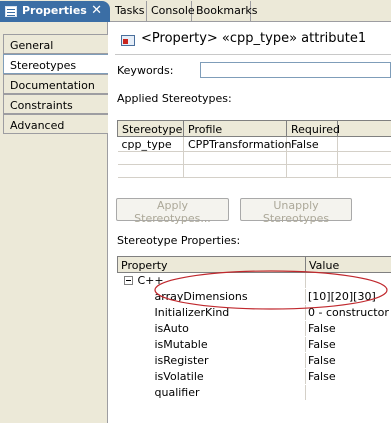  I want to click on properties-icon, so click(11, 11).